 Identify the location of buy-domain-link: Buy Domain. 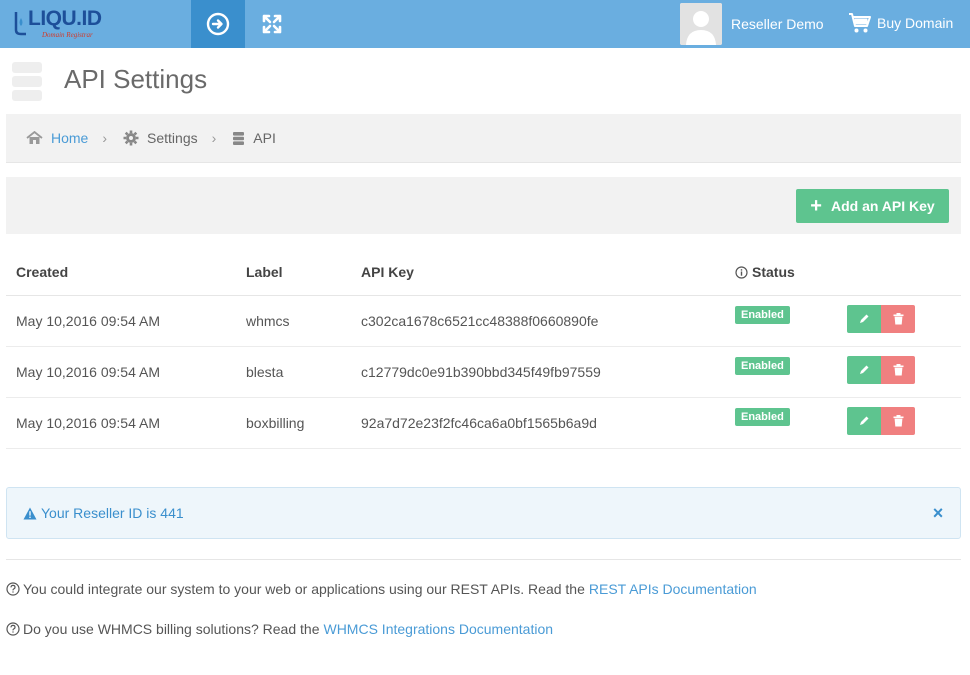
(900, 23).